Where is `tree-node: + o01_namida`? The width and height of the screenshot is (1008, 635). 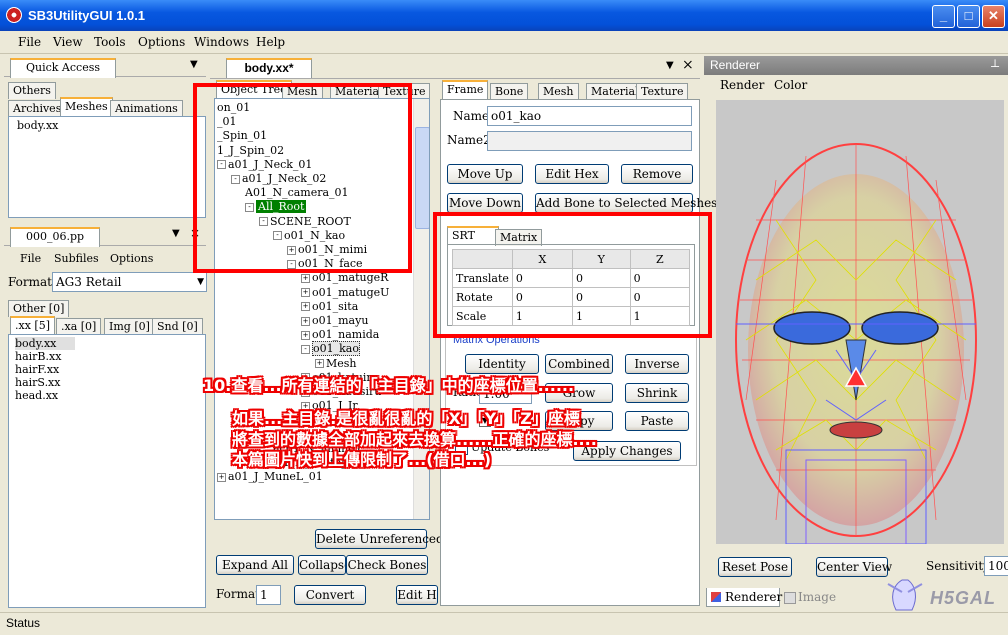
tree-node: + o01_namida is located at coordinates (340, 334).